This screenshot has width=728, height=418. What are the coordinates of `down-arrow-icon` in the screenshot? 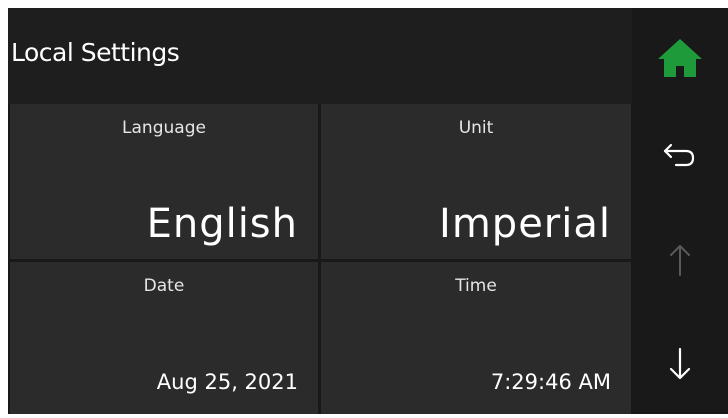 It's located at (680, 363).